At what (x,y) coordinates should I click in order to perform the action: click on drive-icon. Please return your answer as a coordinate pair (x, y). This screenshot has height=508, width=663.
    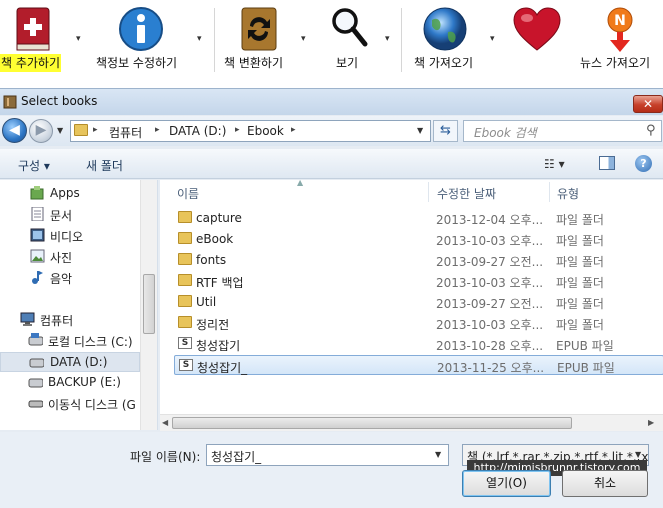
    Looking at the image, I should click on (36, 363).